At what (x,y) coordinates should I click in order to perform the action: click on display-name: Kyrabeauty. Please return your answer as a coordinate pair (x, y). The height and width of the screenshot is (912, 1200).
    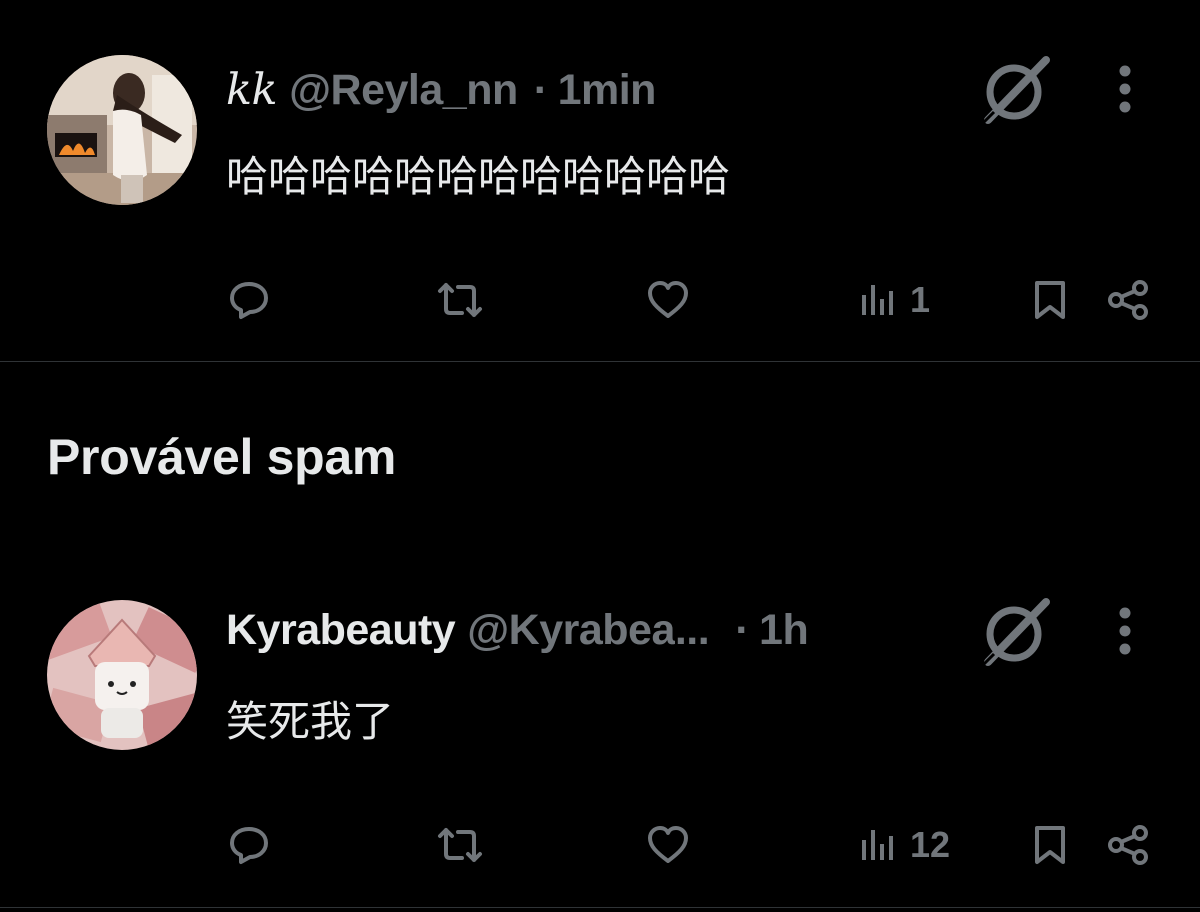
    Looking at the image, I should click on (341, 630).